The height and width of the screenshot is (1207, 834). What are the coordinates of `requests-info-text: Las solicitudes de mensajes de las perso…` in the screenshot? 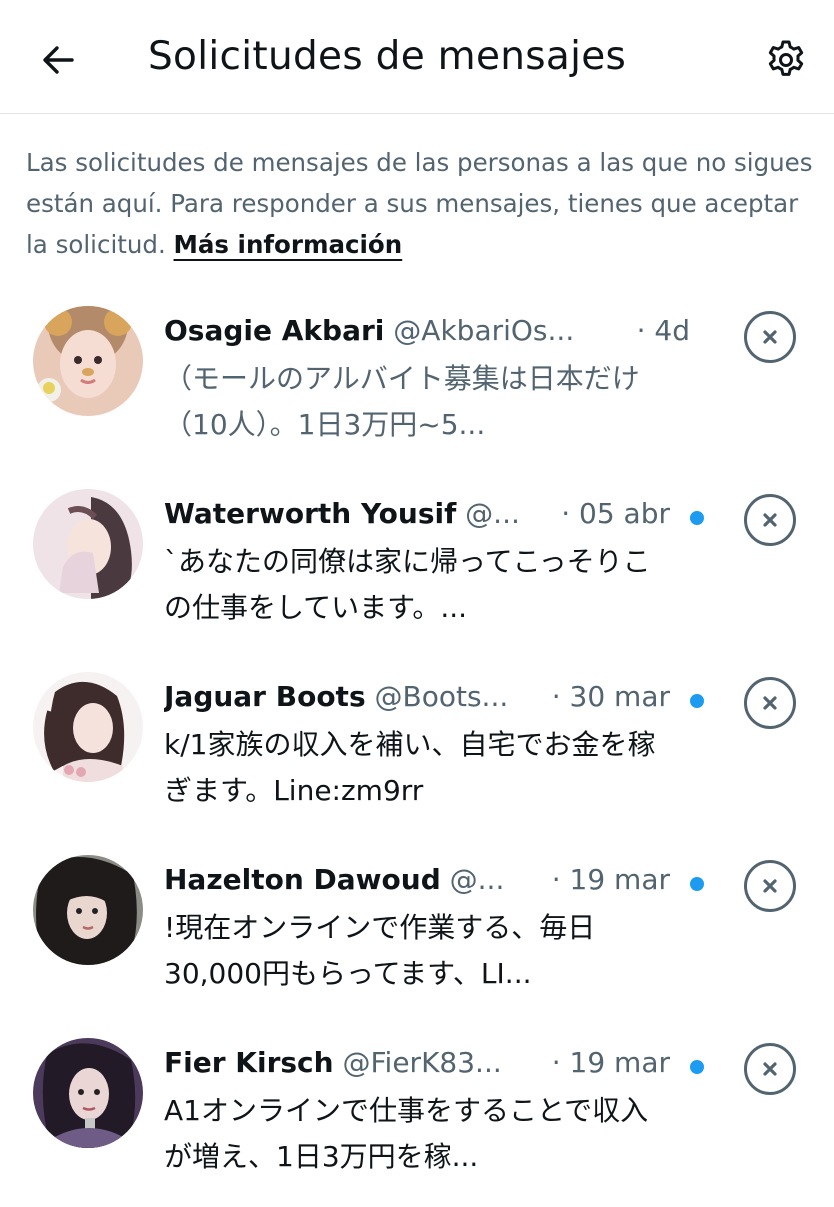 It's located at (419, 203).